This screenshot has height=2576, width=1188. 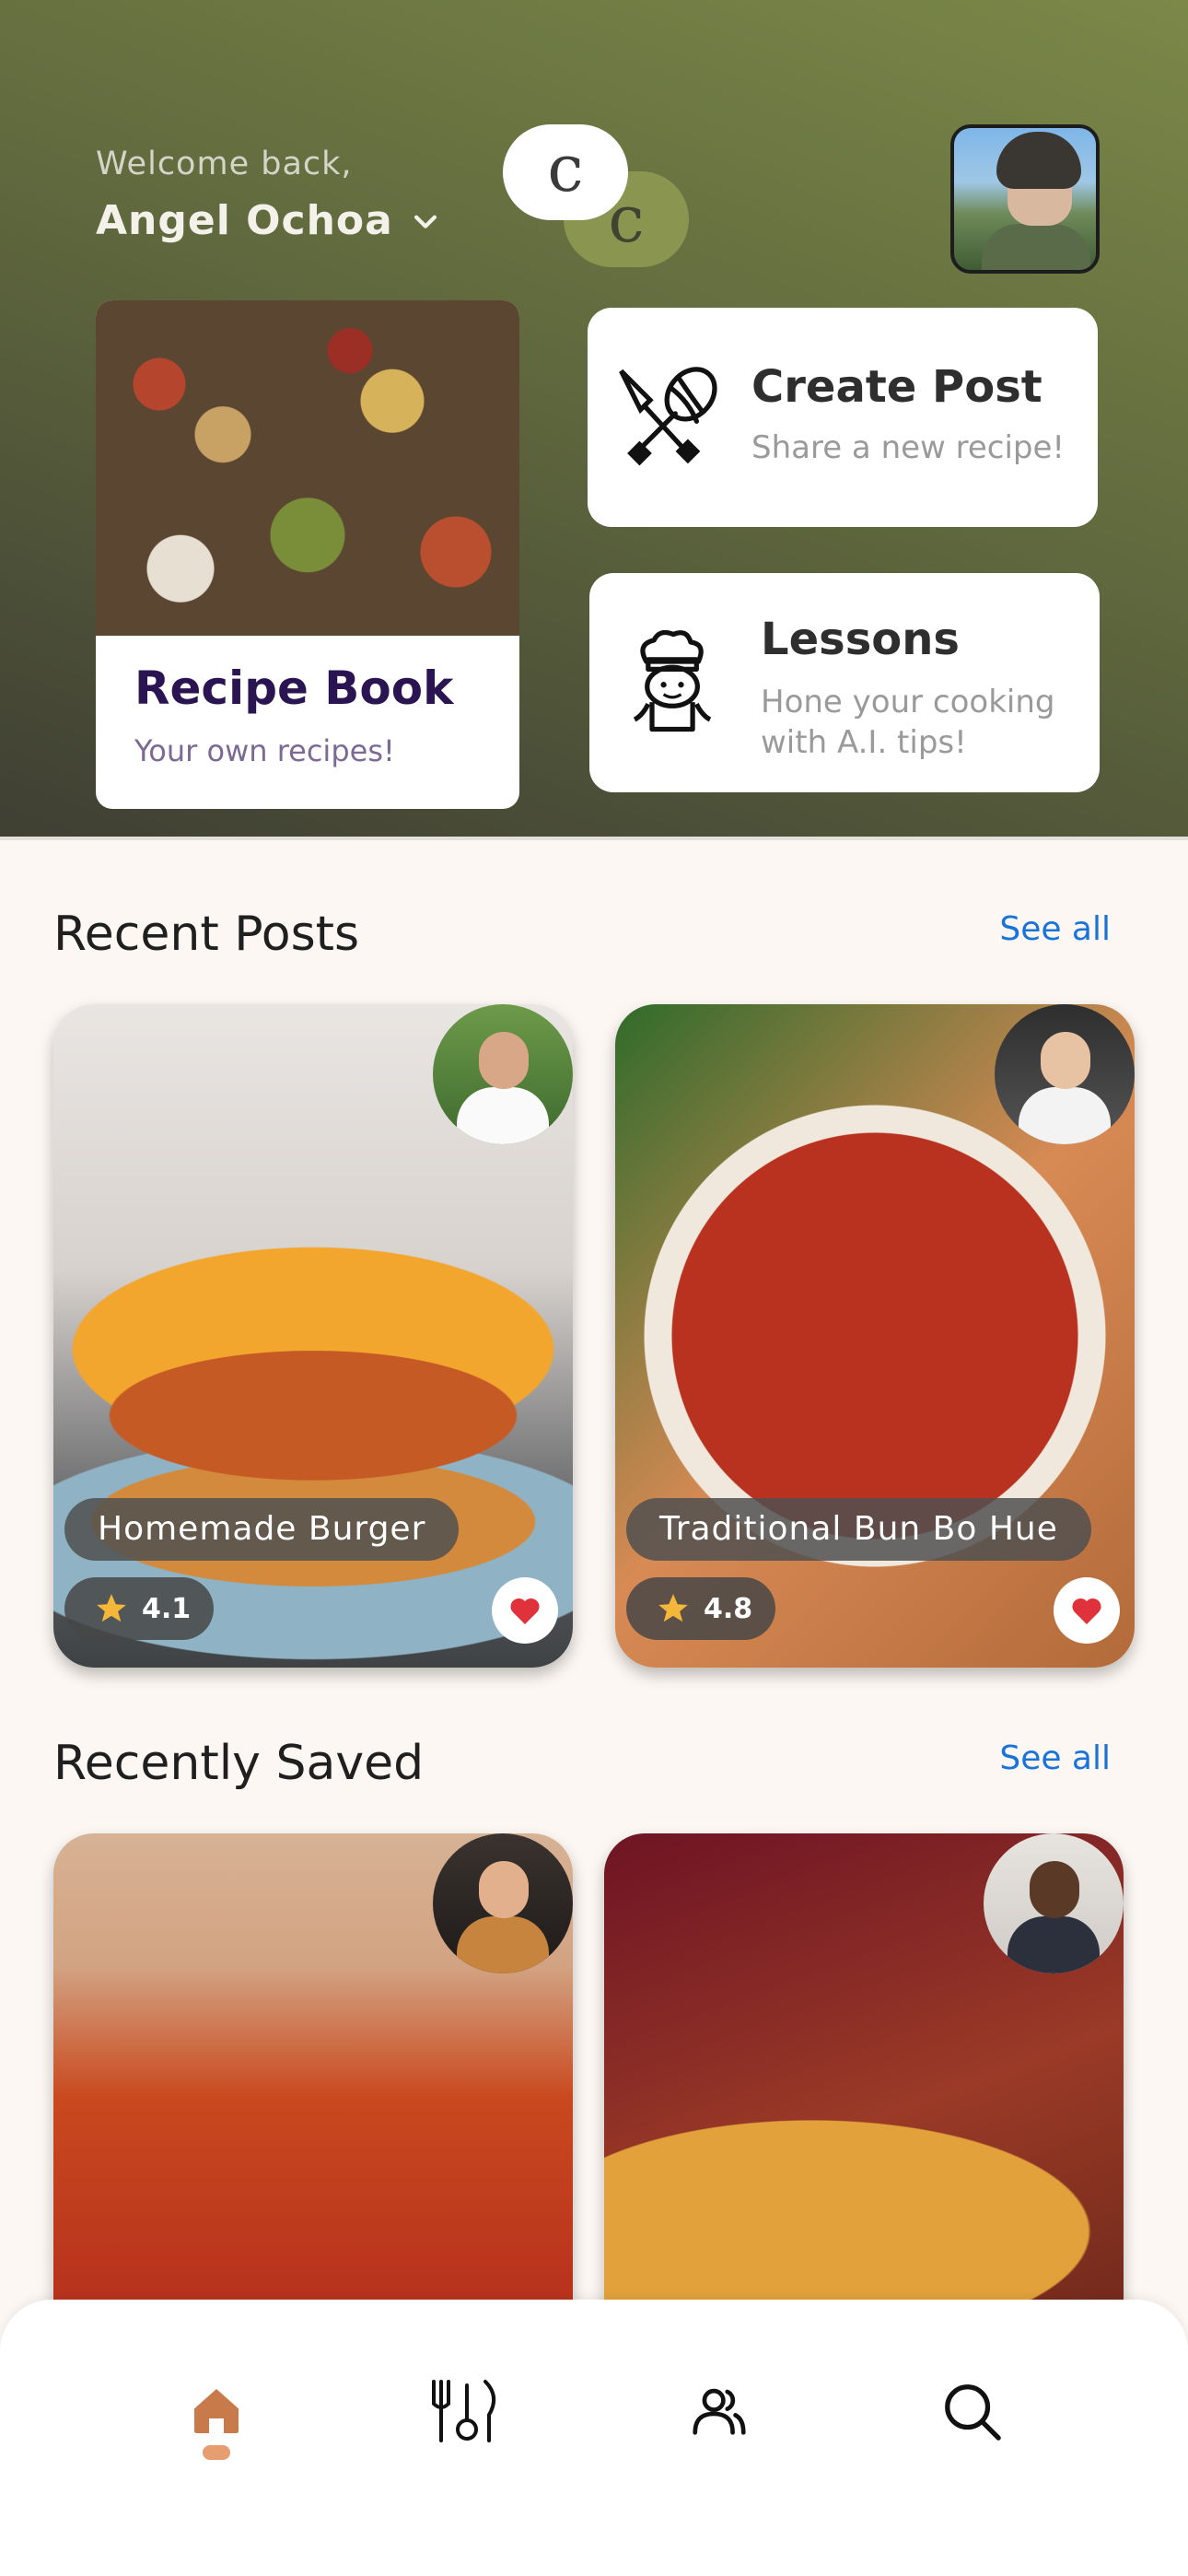 I want to click on nav-recipes, so click(x=466, y=2411).